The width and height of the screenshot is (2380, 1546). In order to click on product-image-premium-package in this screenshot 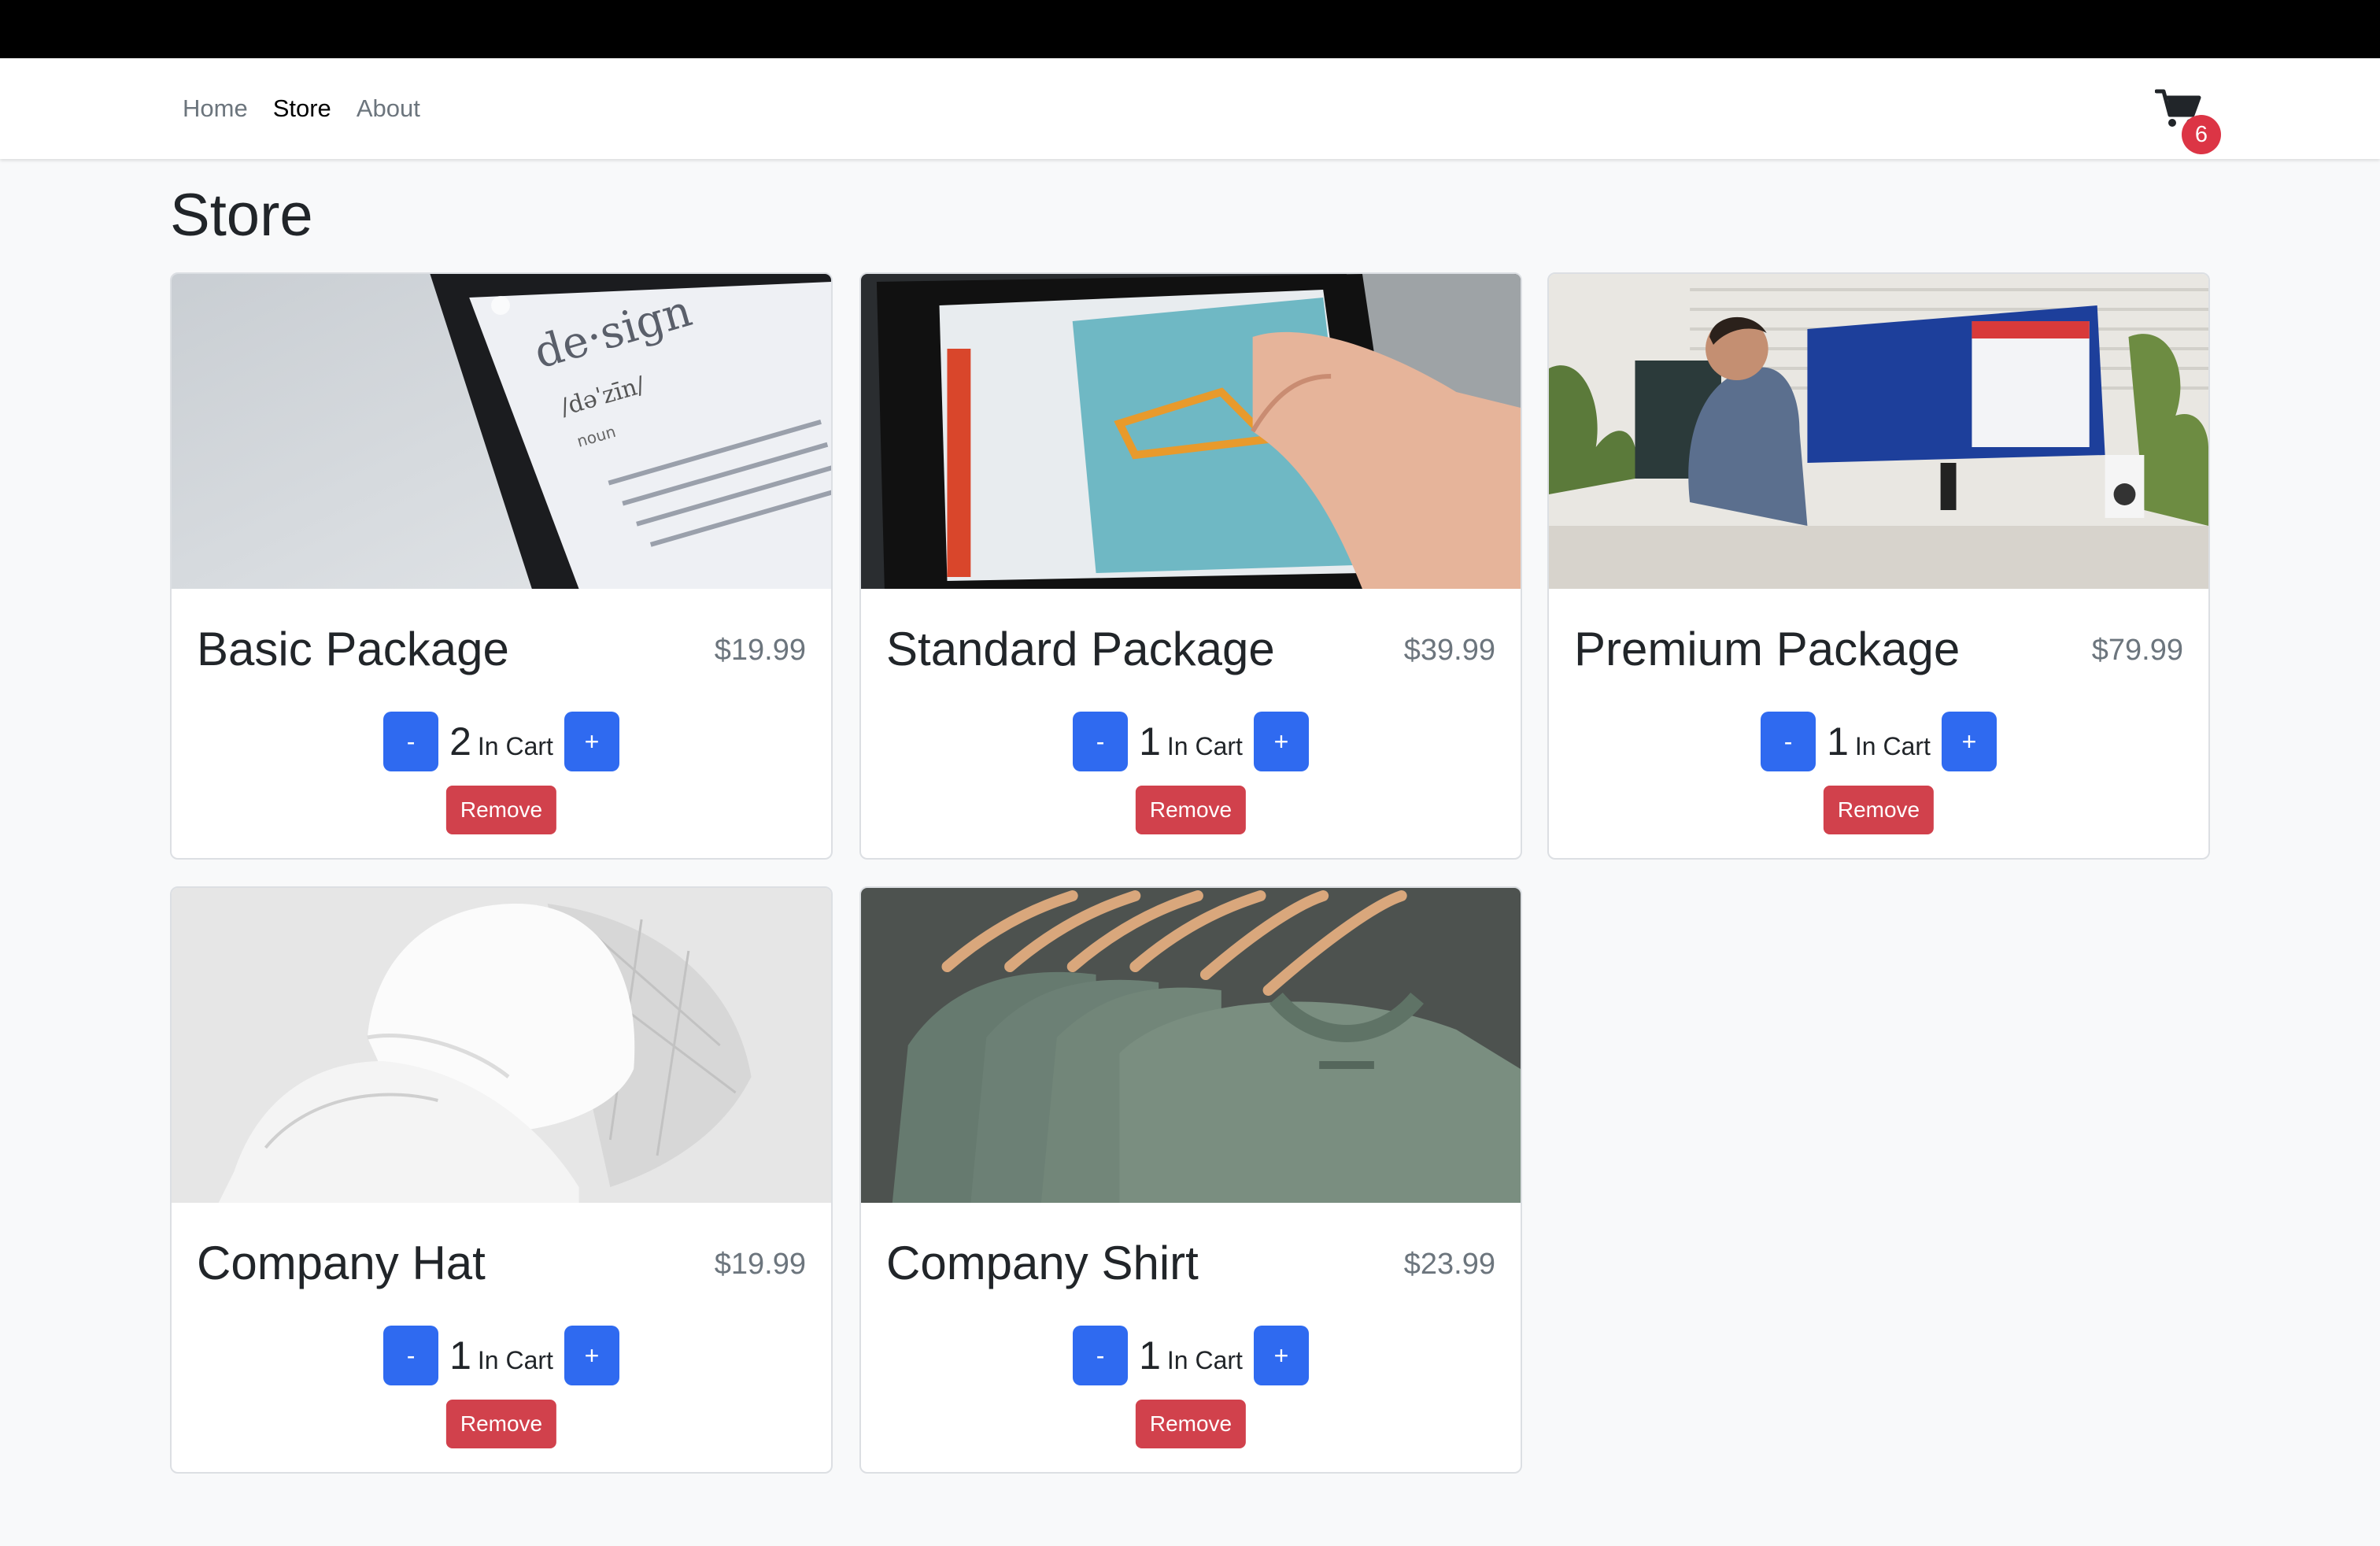, I will do `click(1878, 431)`.